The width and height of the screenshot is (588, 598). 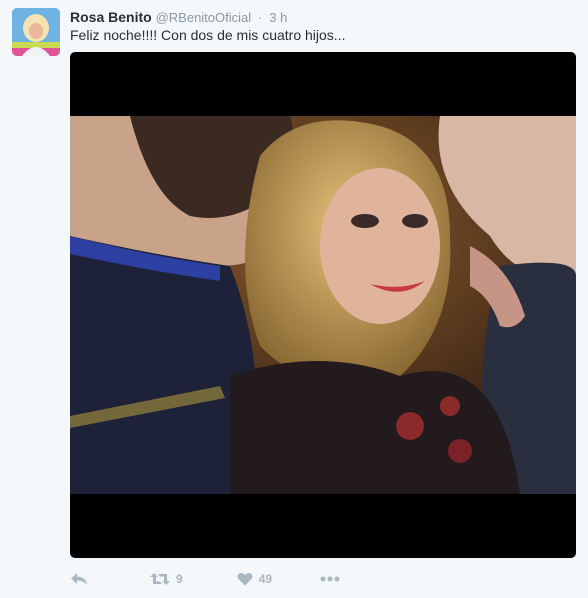 I want to click on reply-icon, so click(x=79, y=579).